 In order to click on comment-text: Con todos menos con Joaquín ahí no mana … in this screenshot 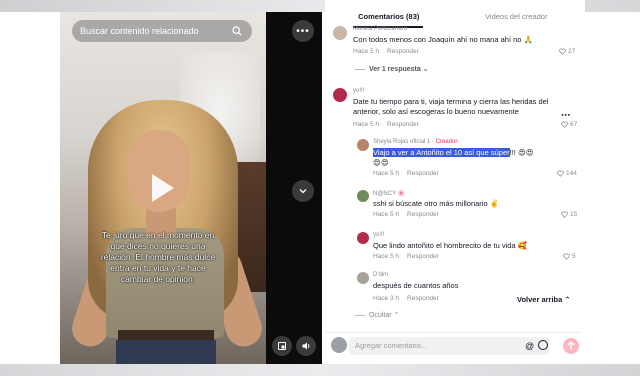, I will do `click(443, 39)`.